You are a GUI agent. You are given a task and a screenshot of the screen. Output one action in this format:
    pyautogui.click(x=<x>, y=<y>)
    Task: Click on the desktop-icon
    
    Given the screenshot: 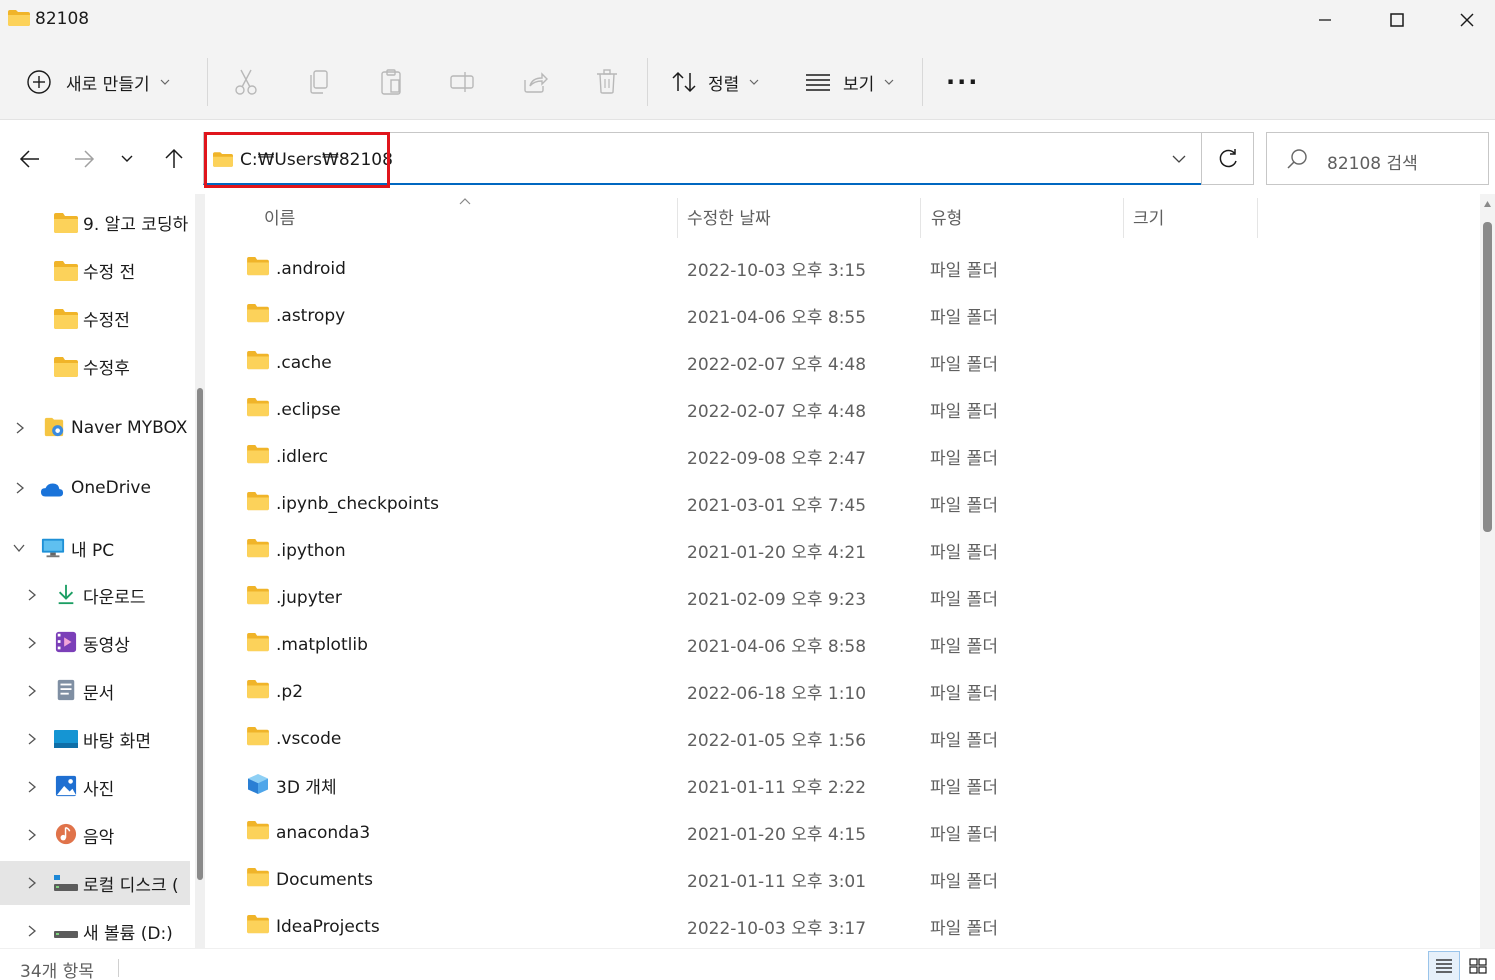 What is the action you would take?
    pyautogui.click(x=66, y=739)
    